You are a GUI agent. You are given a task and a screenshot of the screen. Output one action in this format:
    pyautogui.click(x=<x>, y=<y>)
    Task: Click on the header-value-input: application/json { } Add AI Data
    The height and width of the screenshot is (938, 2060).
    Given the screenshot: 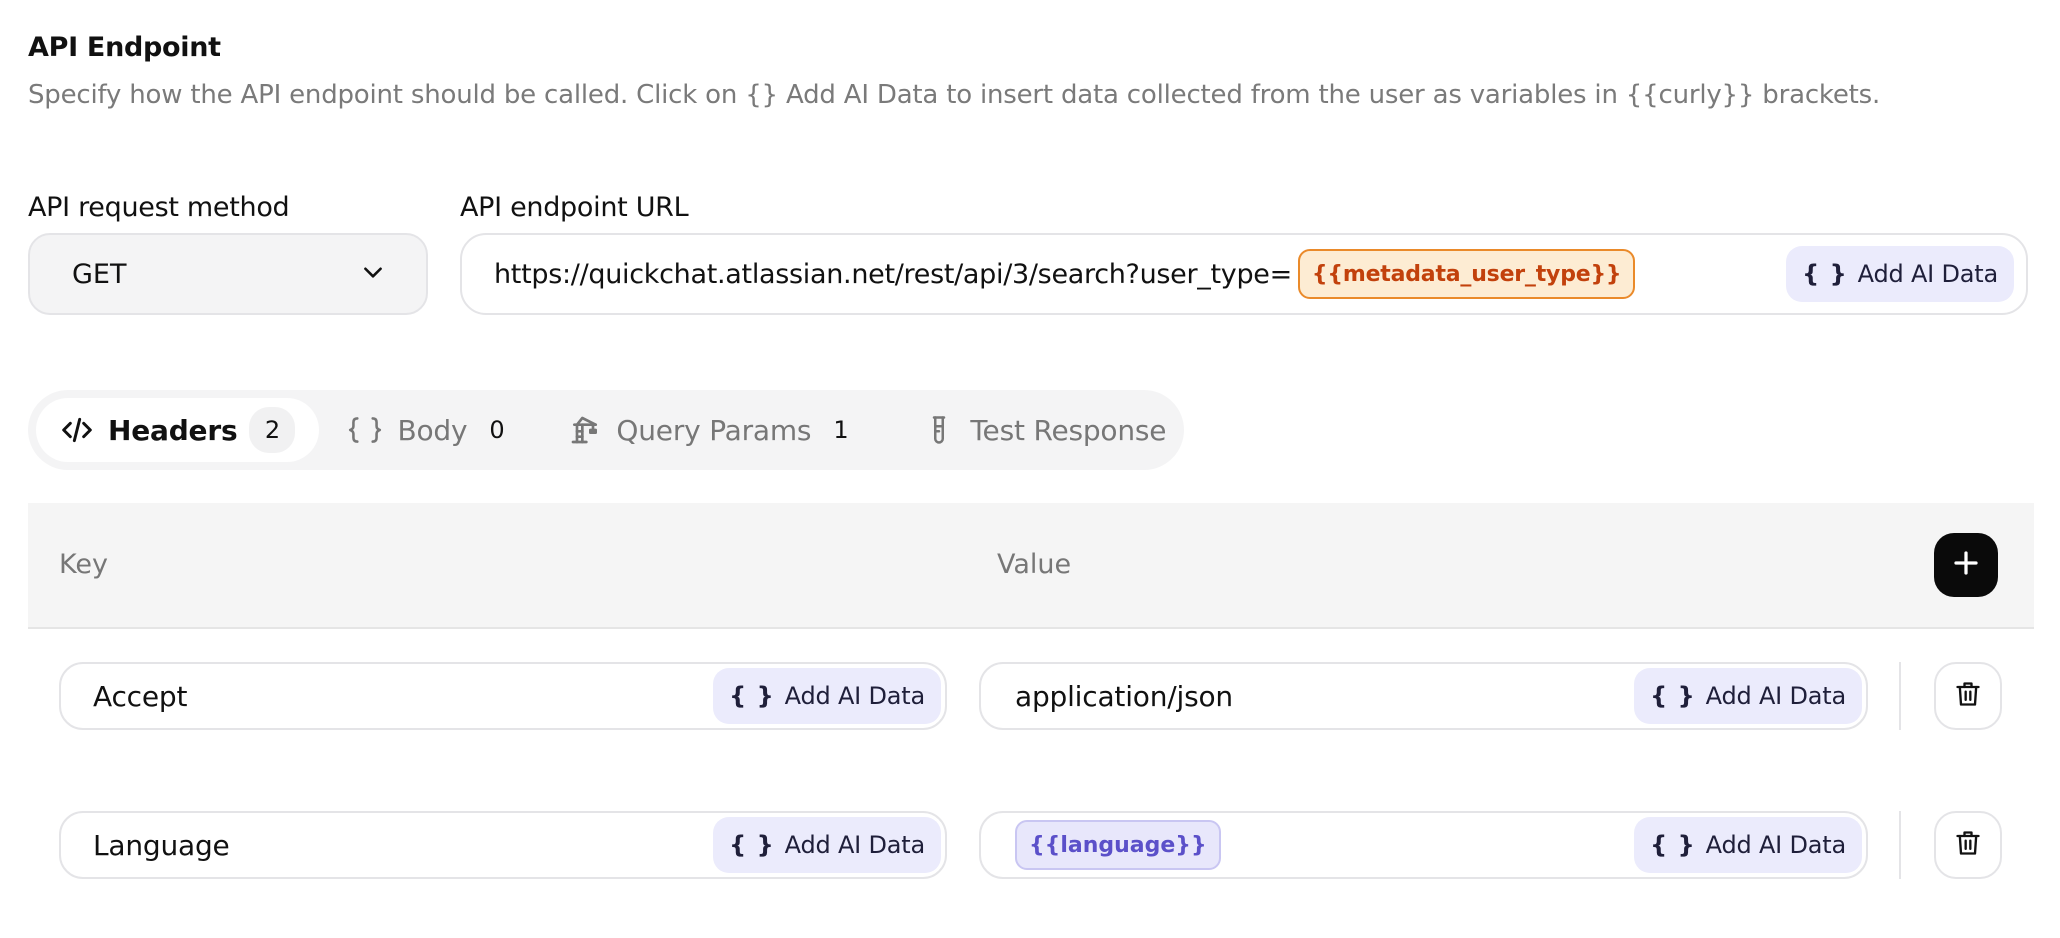 What is the action you would take?
    pyautogui.click(x=1423, y=696)
    